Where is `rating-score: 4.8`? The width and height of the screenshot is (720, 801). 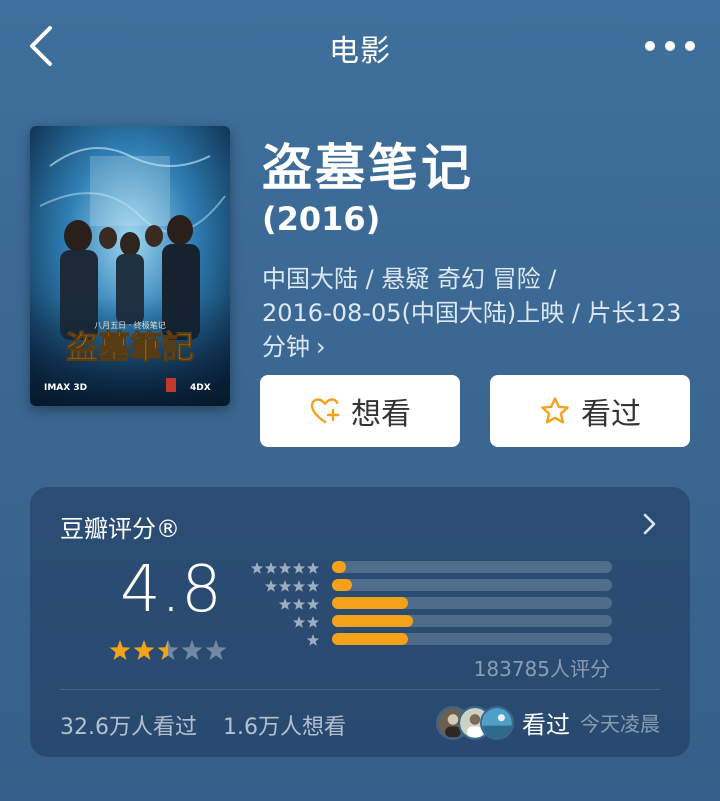 rating-score: 4.8 is located at coordinates (171, 590).